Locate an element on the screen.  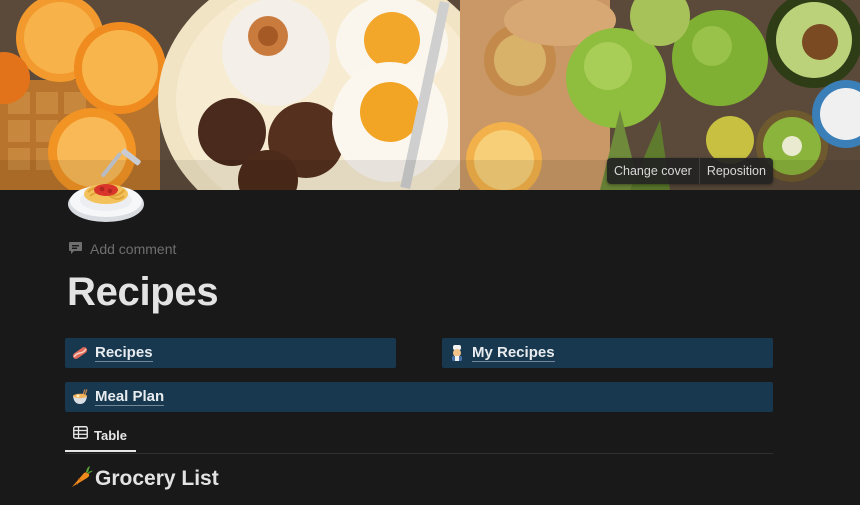
view-tabs: Table is located at coordinates (419, 437).